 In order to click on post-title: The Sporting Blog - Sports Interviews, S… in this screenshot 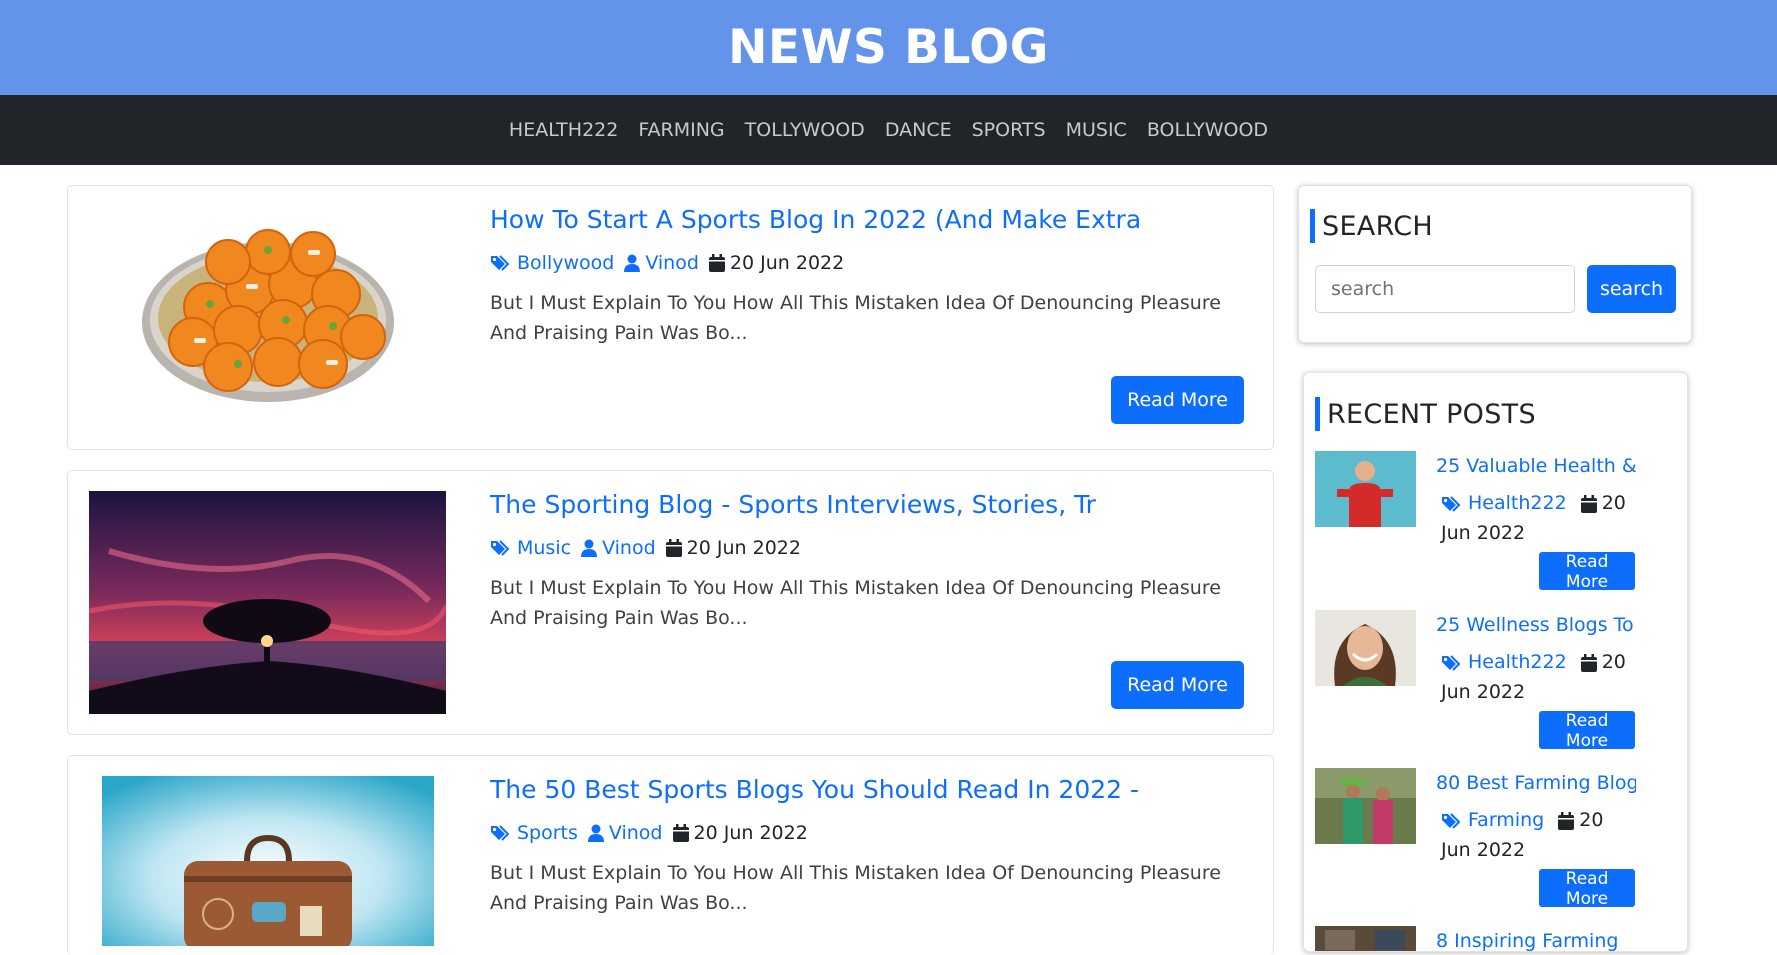, I will do `click(870, 505)`.